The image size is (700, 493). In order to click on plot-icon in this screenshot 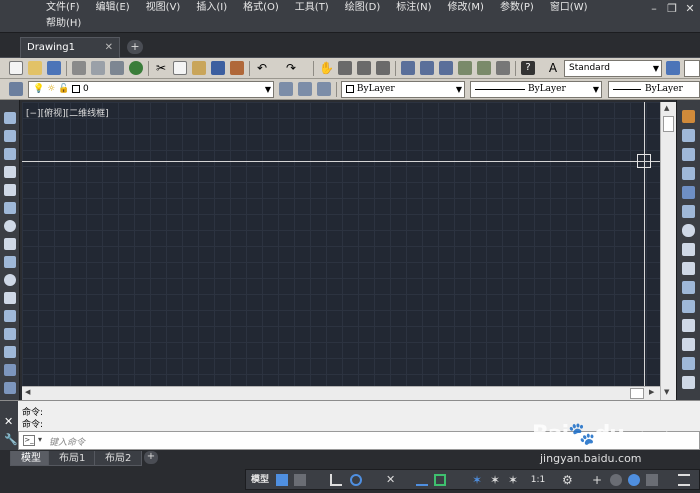, I will do `click(117, 68)`.